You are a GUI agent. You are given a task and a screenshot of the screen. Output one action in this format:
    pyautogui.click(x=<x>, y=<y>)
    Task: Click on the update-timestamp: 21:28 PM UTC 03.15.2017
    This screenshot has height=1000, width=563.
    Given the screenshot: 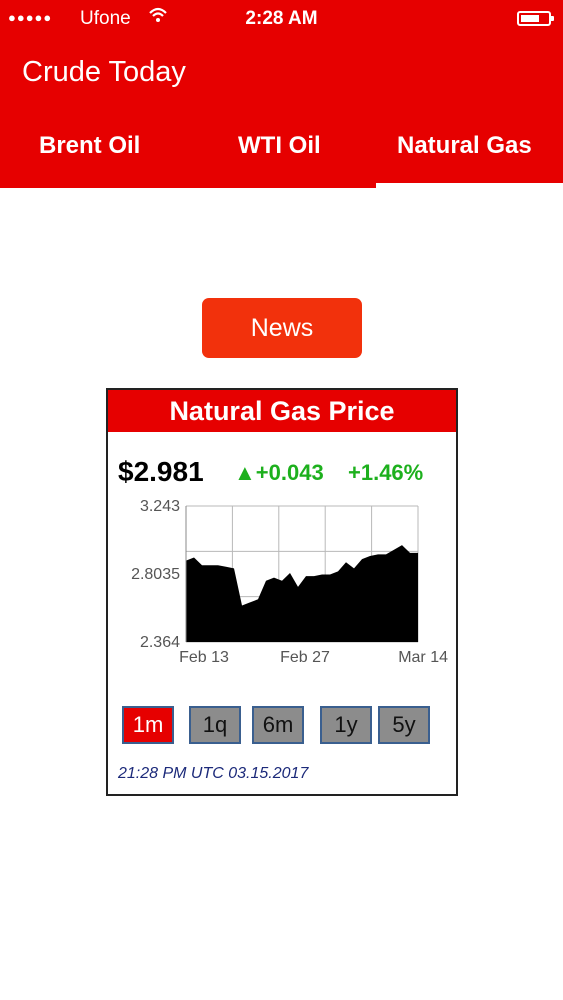 What is the action you would take?
    pyautogui.click(x=213, y=773)
    